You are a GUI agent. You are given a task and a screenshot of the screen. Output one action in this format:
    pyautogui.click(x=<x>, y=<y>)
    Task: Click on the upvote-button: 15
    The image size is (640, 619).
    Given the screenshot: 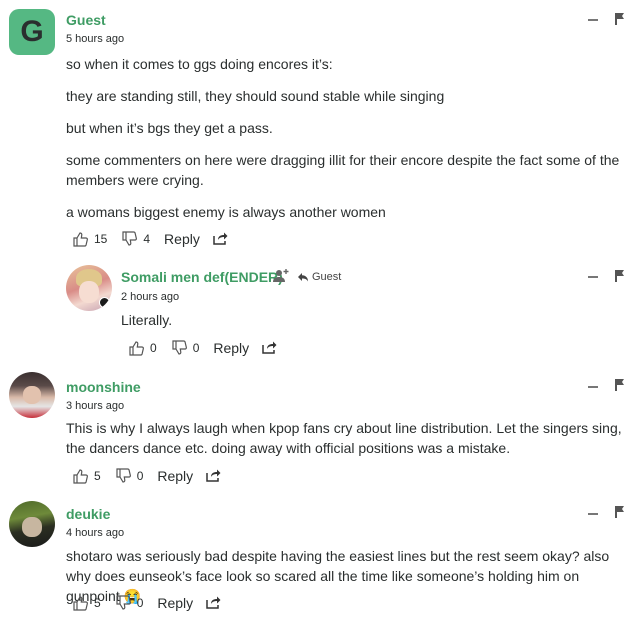 What is the action you would take?
    pyautogui.click(x=89, y=239)
    